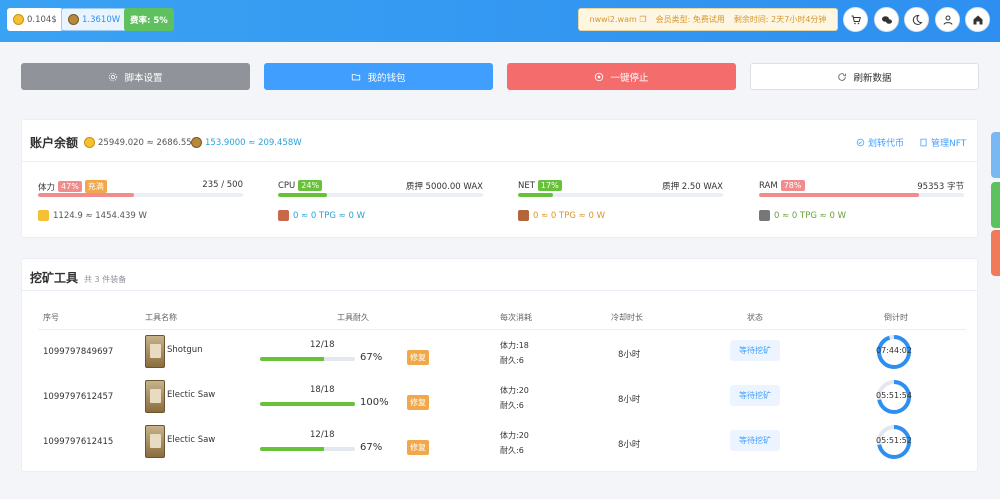 This screenshot has height=499, width=1000. What do you see at coordinates (185, 350) in the screenshot?
I see `tool-name: Shotgun` at bounding box center [185, 350].